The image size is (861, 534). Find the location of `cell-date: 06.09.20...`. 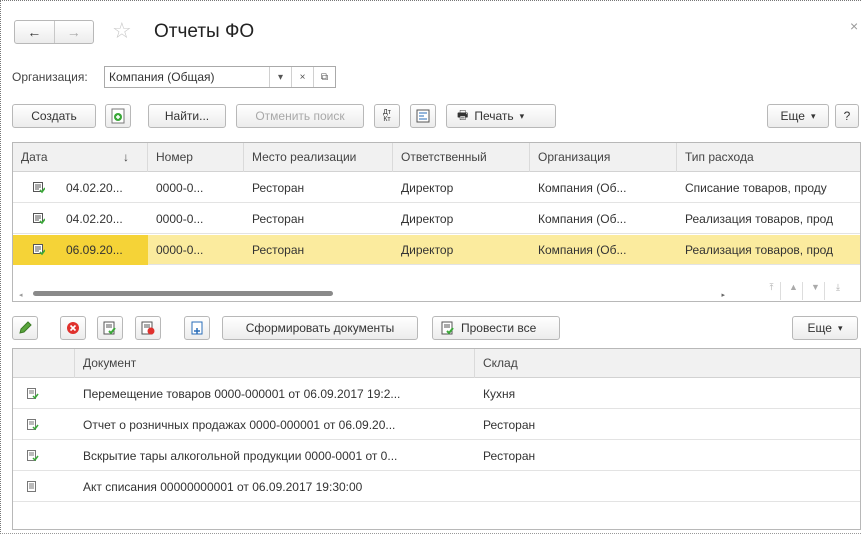

cell-date: 06.09.20... is located at coordinates (94, 250).